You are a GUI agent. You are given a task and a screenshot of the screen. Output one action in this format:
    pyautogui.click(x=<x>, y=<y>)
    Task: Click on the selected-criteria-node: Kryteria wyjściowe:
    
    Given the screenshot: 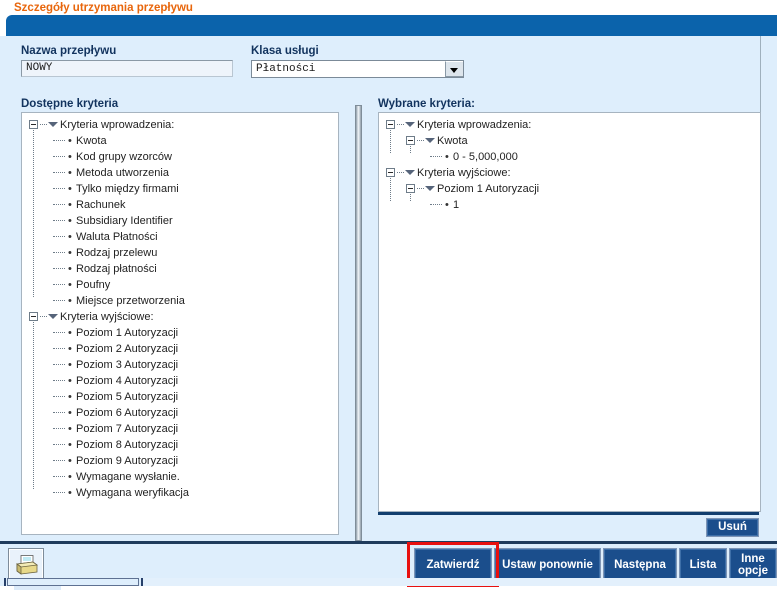 What is the action you would take?
    pyautogui.click(x=569, y=173)
    